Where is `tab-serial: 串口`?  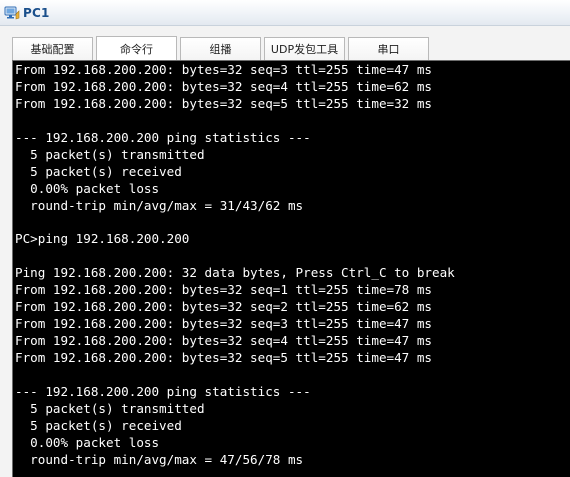 tab-serial: 串口 is located at coordinates (388, 48).